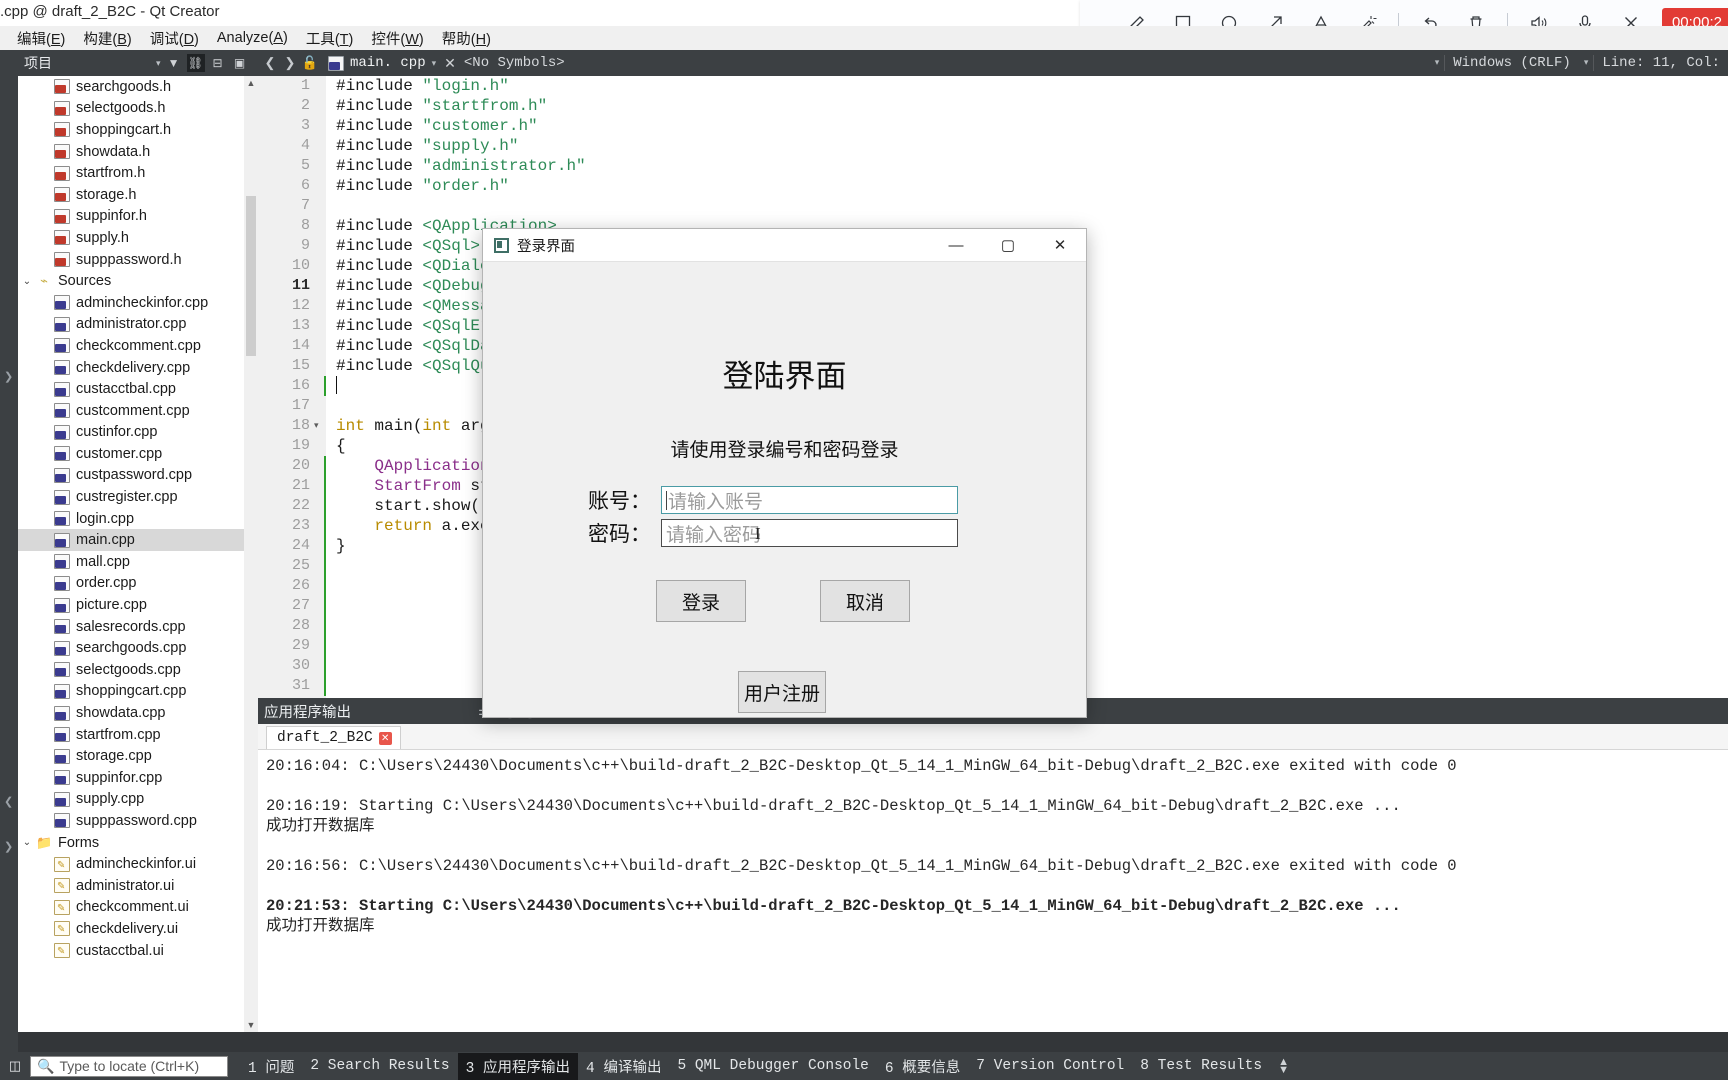  I want to click on line-ending-indicator: Windows (CRLF), so click(1511, 63).